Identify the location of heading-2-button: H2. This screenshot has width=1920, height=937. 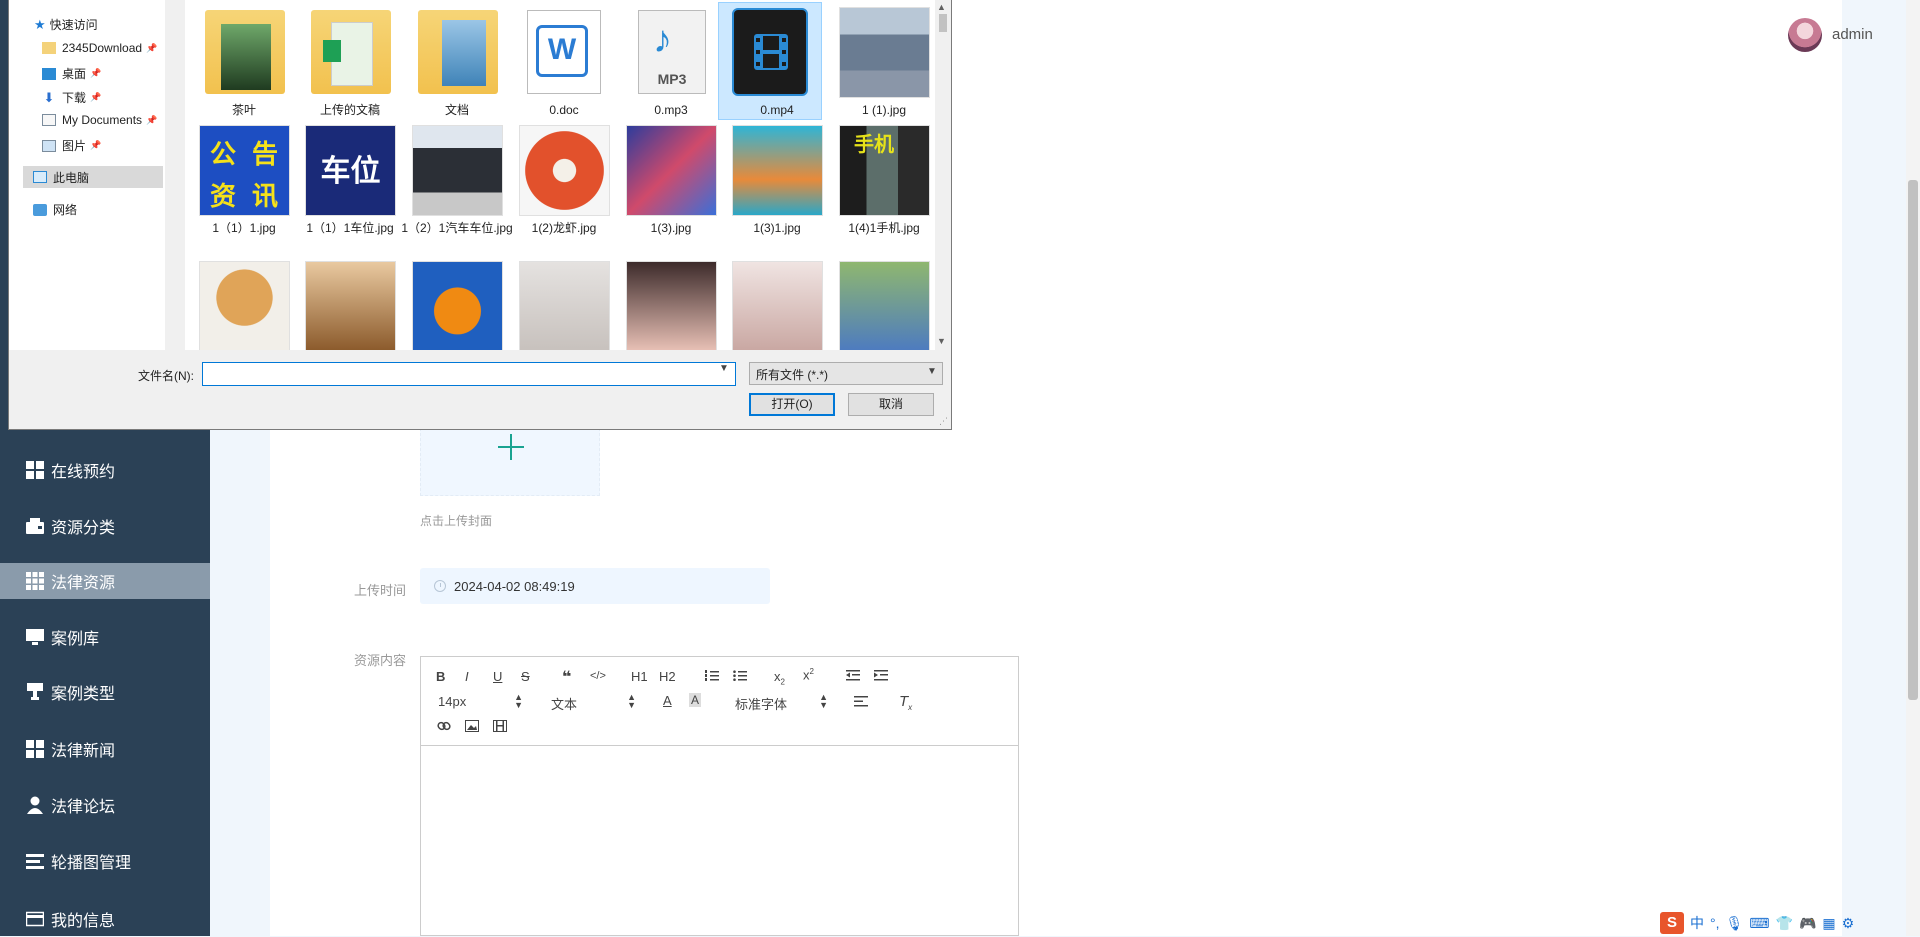
(667, 676).